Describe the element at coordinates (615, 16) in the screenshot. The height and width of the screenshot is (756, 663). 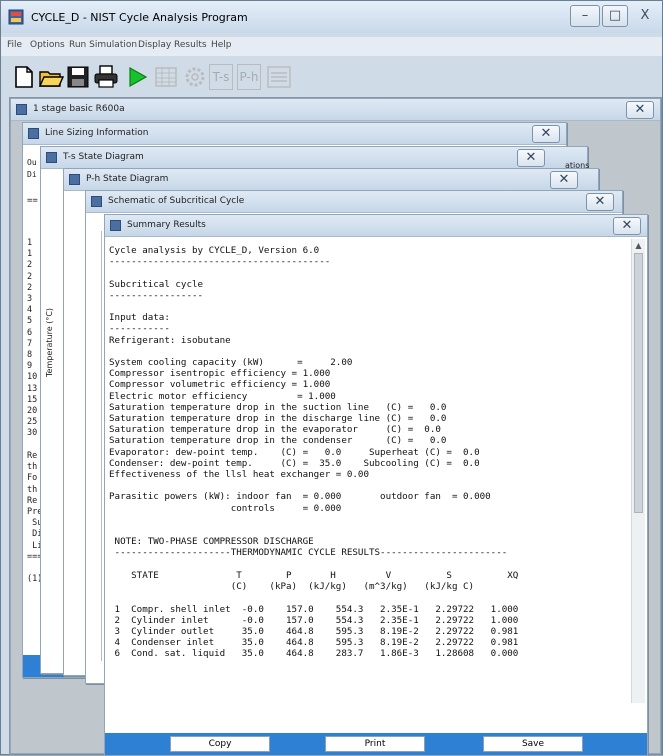
I see `maximize-button: □` at that location.